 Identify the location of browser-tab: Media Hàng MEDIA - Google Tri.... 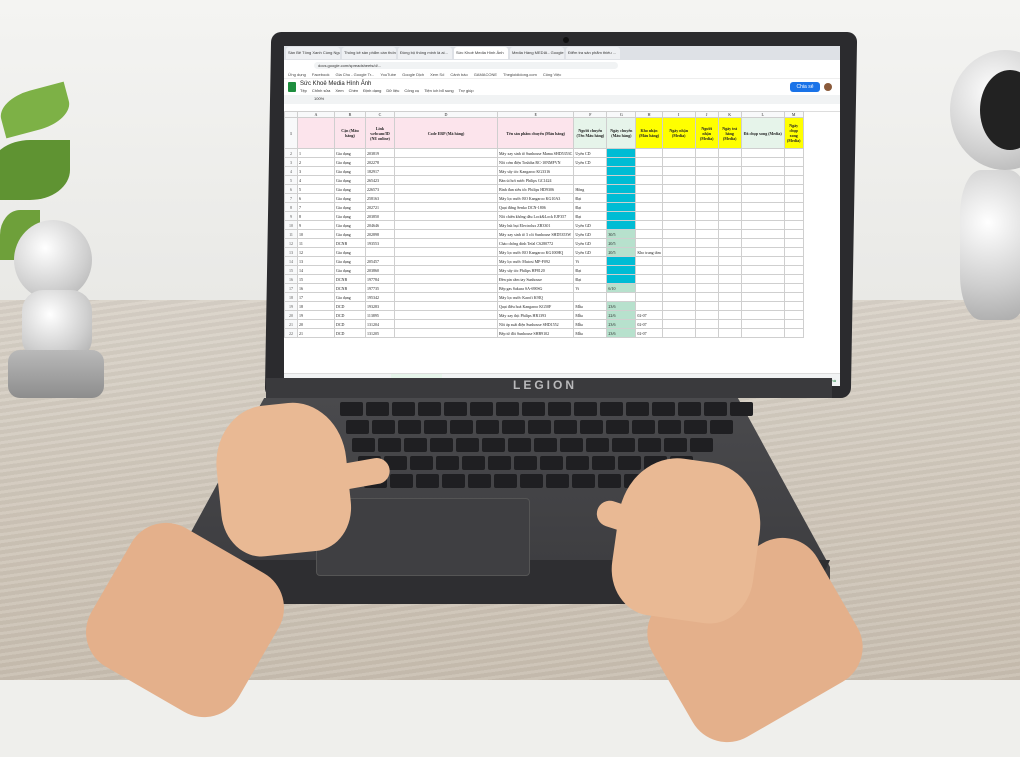
(537, 53).